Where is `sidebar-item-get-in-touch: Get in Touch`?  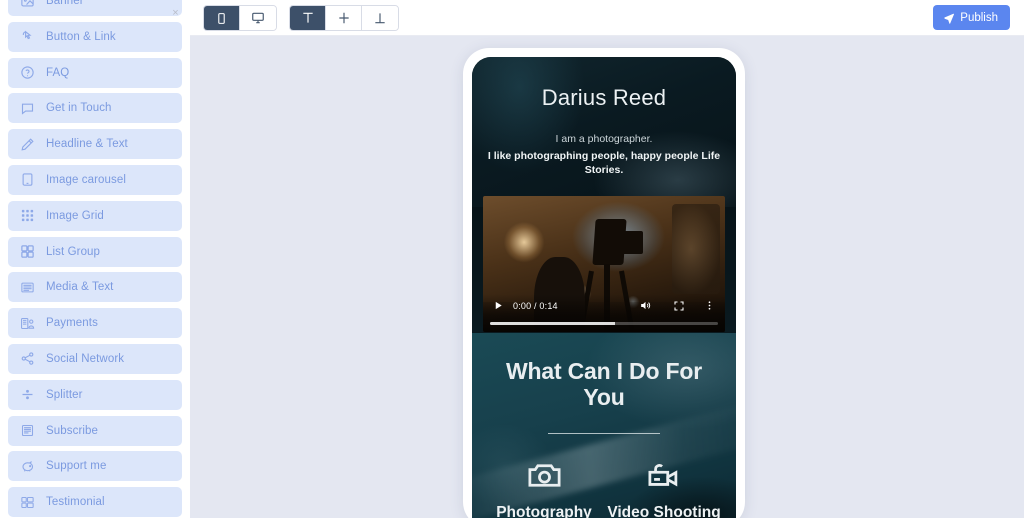
sidebar-item-get-in-touch: Get in Touch is located at coordinates (95, 108).